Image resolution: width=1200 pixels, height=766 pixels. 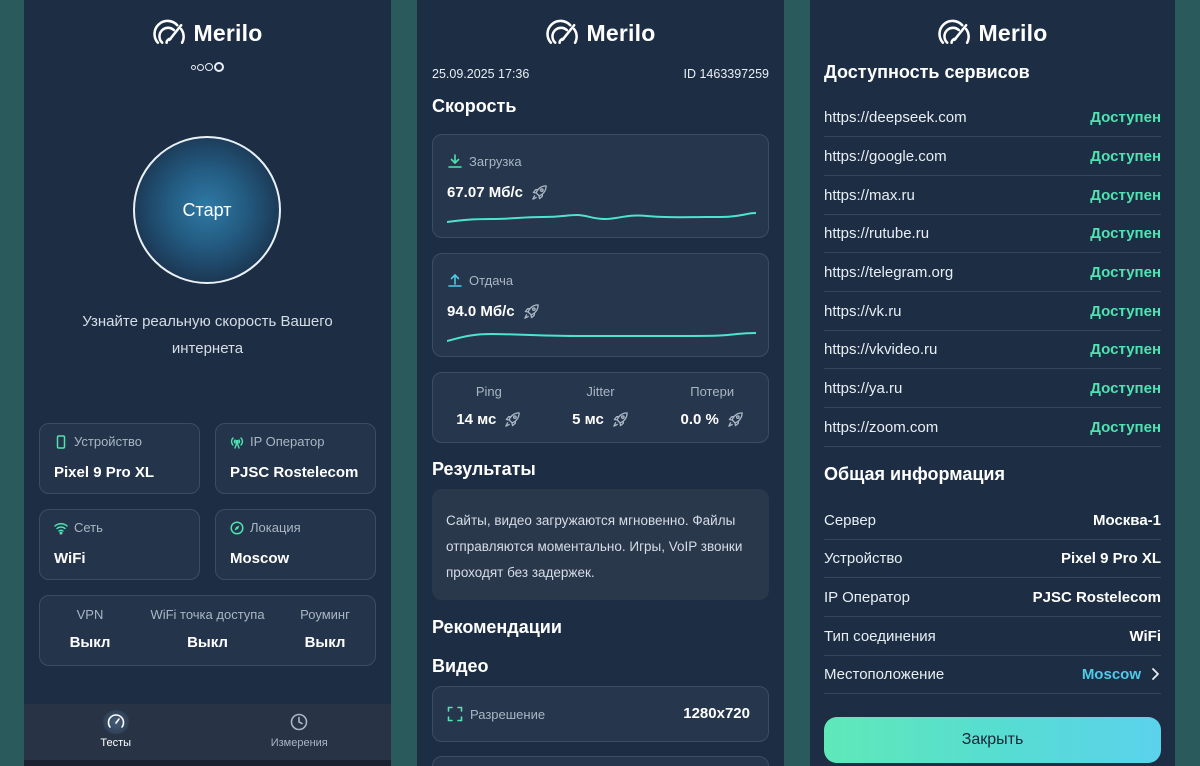 I want to click on service-url: https://vkvideo.ru, so click(x=881, y=349).